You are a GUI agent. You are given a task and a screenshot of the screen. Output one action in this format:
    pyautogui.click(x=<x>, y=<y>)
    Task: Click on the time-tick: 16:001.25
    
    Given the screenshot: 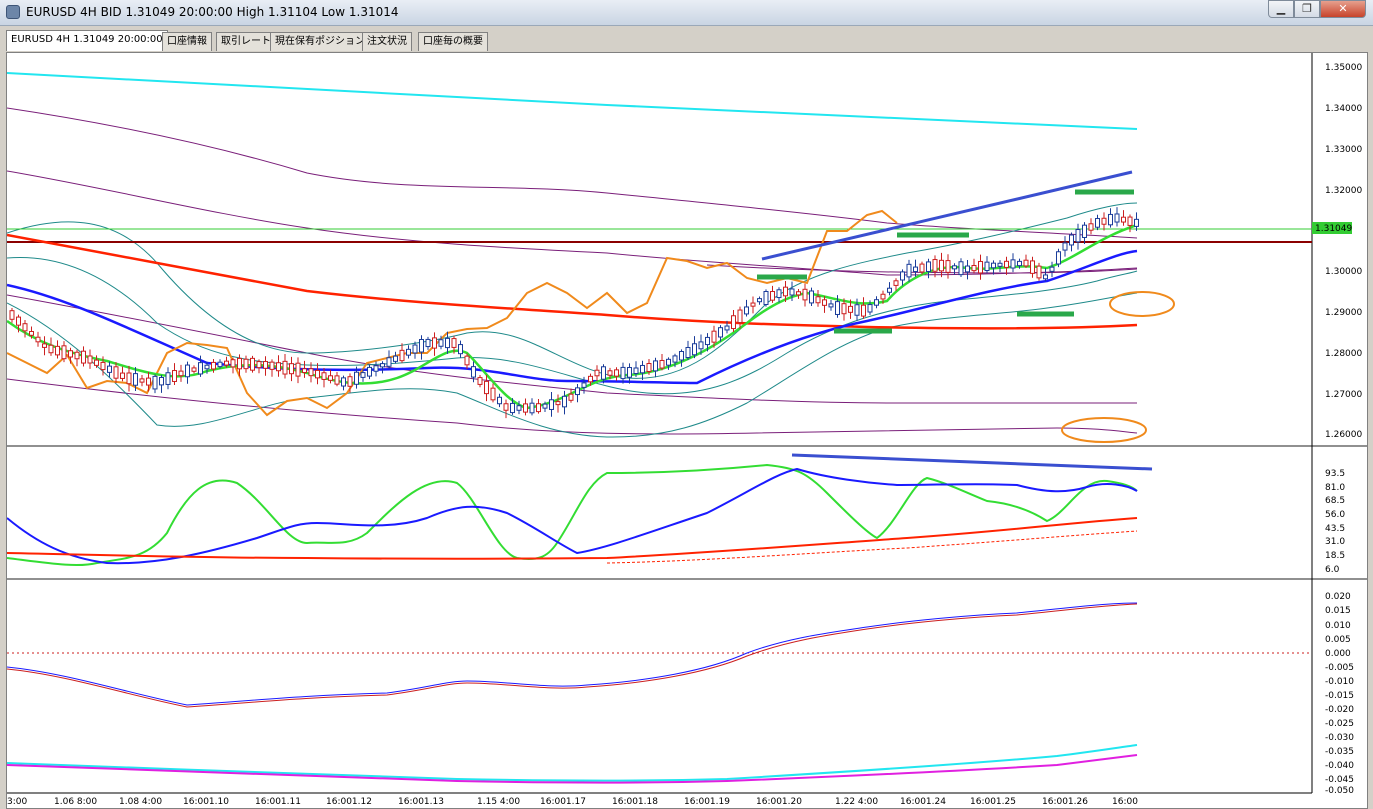 What is the action you would take?
    pyautogui.click(x=993, y=802)
    